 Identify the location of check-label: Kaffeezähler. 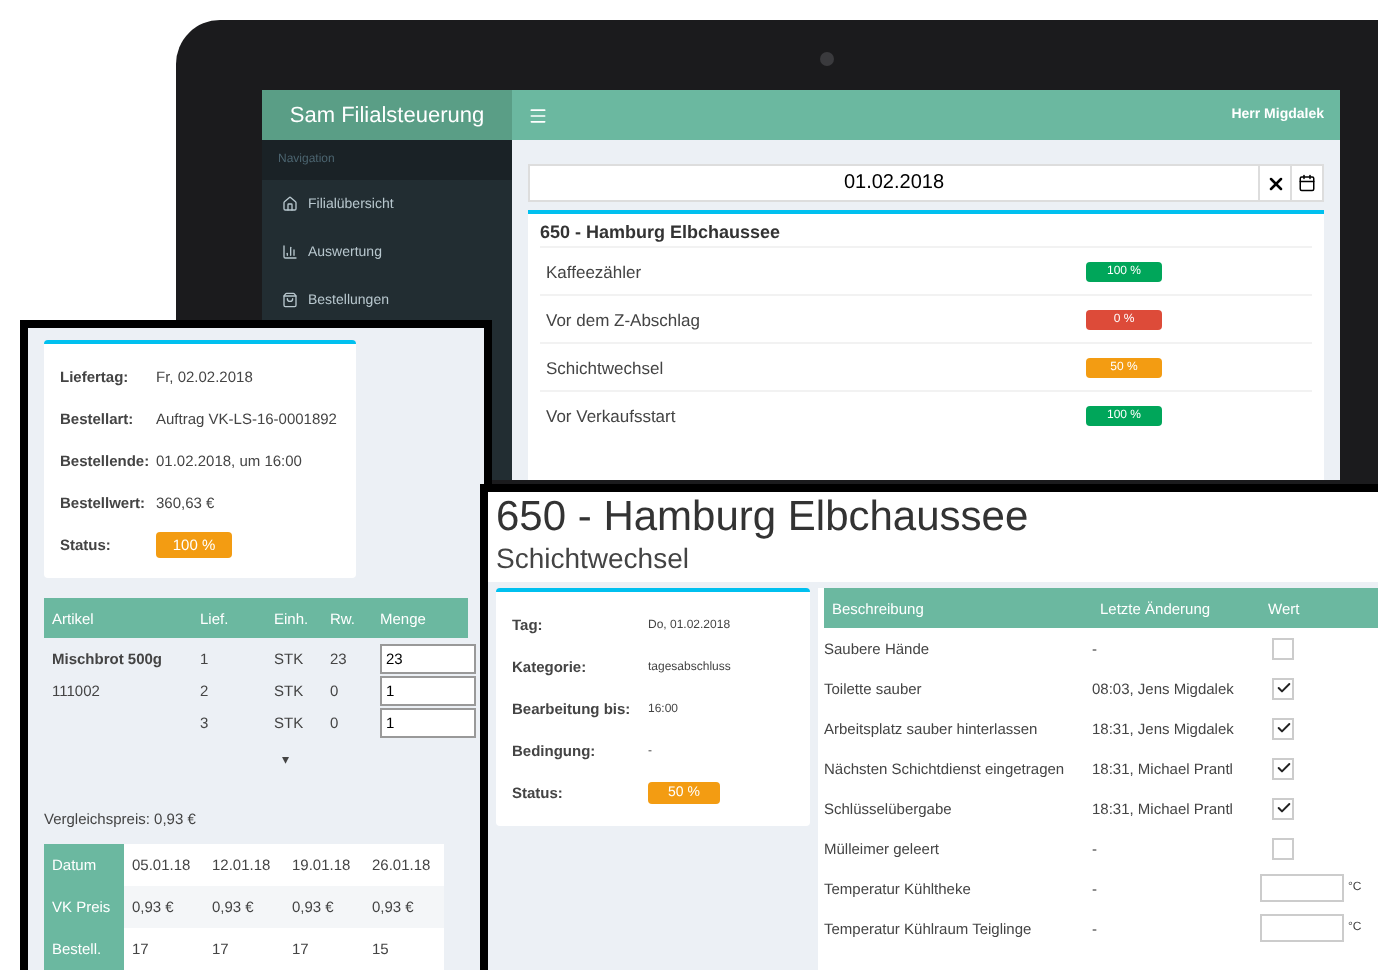
(595, 271).